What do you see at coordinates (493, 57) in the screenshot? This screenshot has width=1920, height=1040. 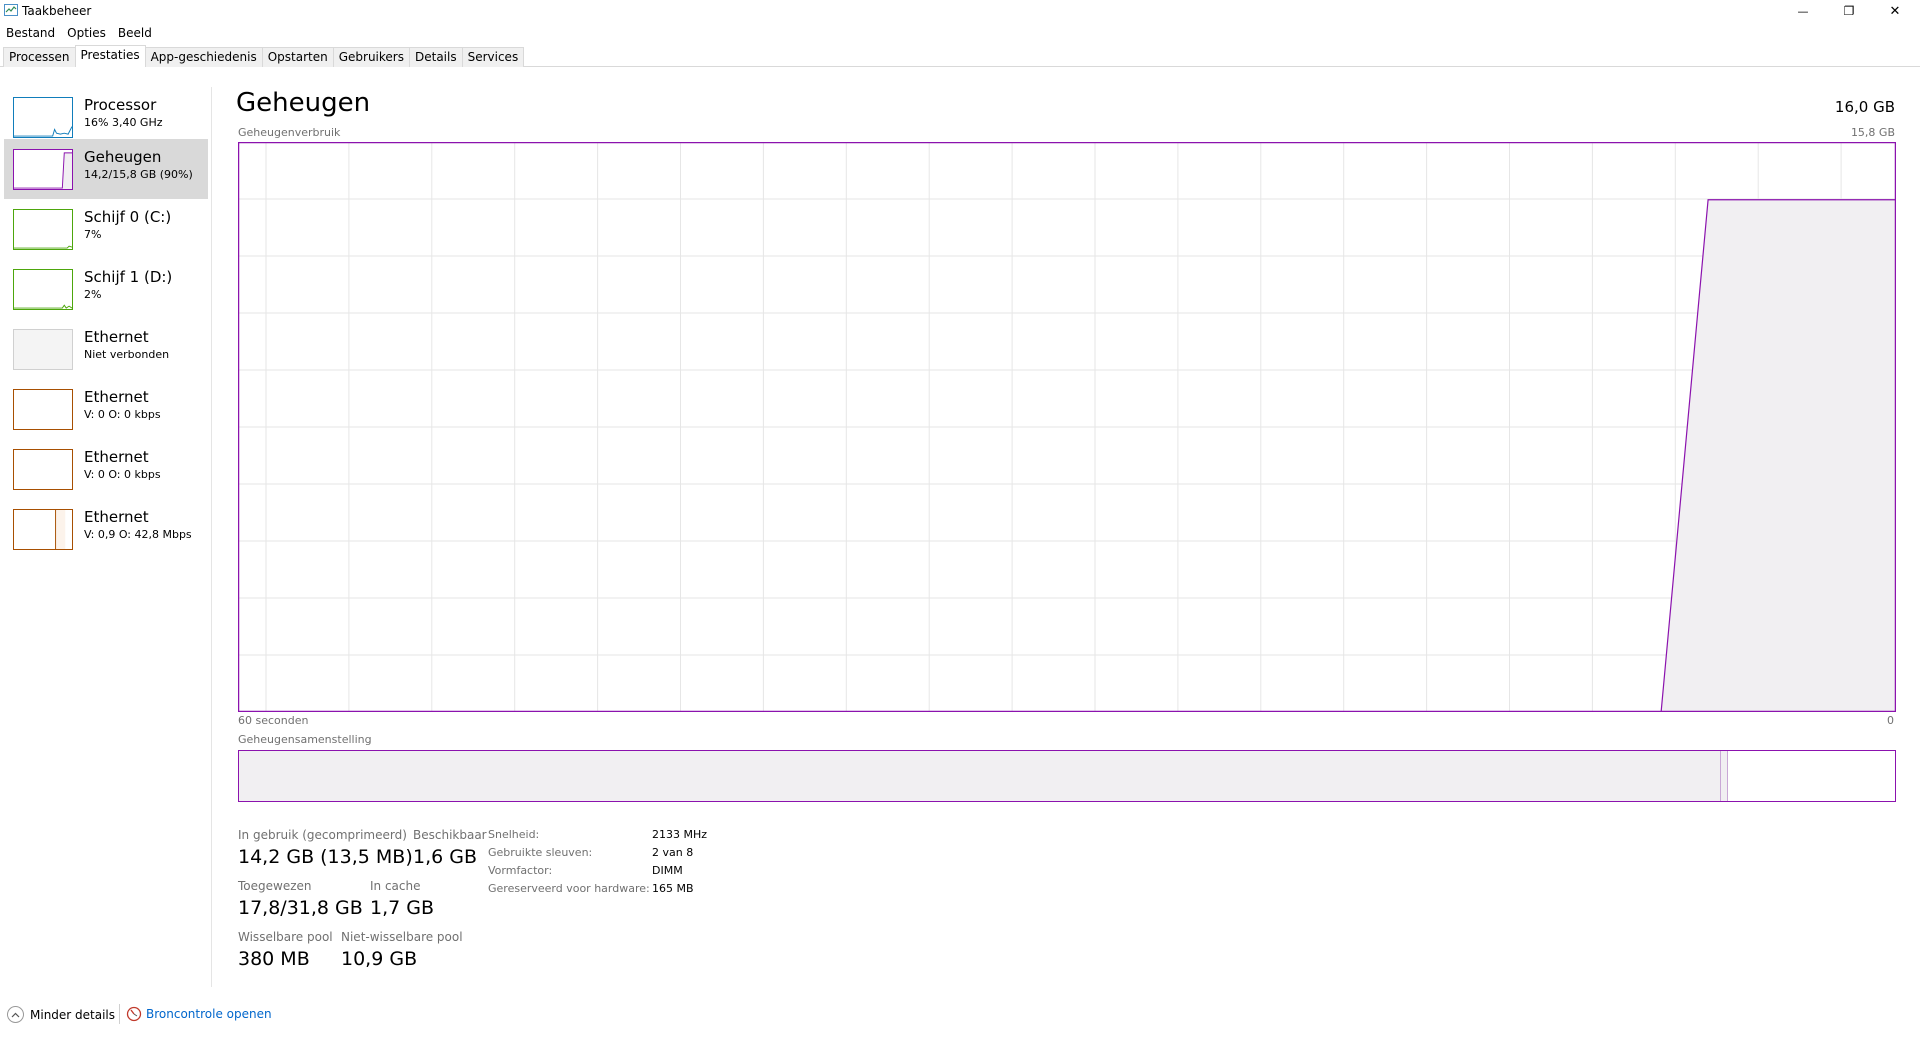 I see `tab-services: Services` at bounding box center [493, 57].